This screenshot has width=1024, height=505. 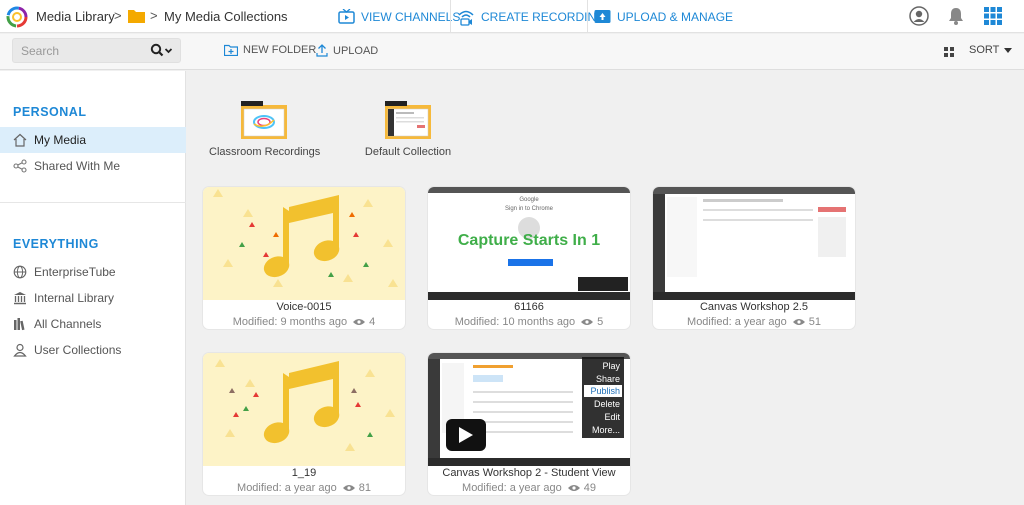 I want to click on sidebar-item-label: Shared With Me, so click(x=77, y=166).